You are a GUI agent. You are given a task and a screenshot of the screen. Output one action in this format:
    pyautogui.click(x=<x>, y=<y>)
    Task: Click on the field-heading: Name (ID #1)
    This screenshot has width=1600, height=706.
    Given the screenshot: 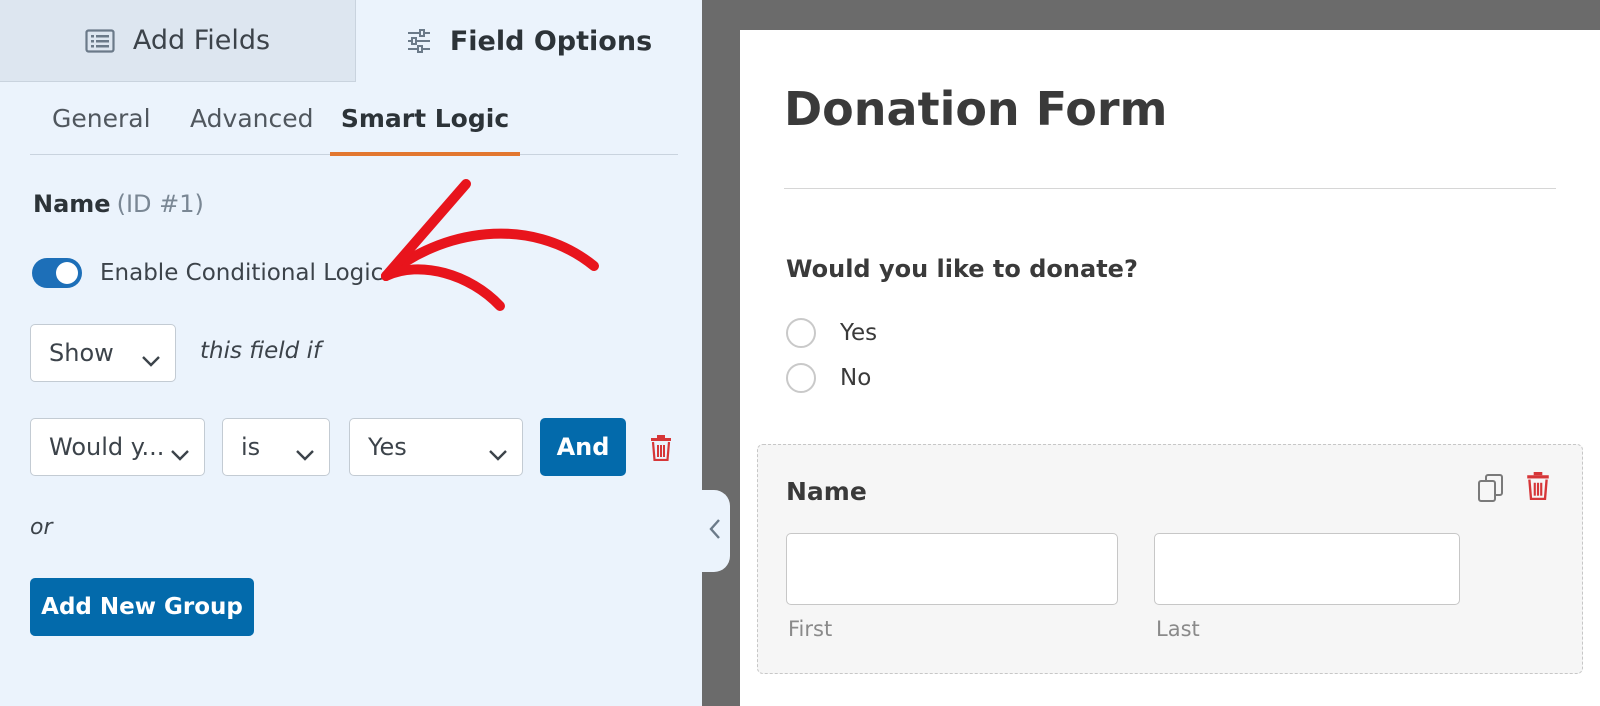 What is the action you would take?
    pyautogui.click(x=118, y=204)
    